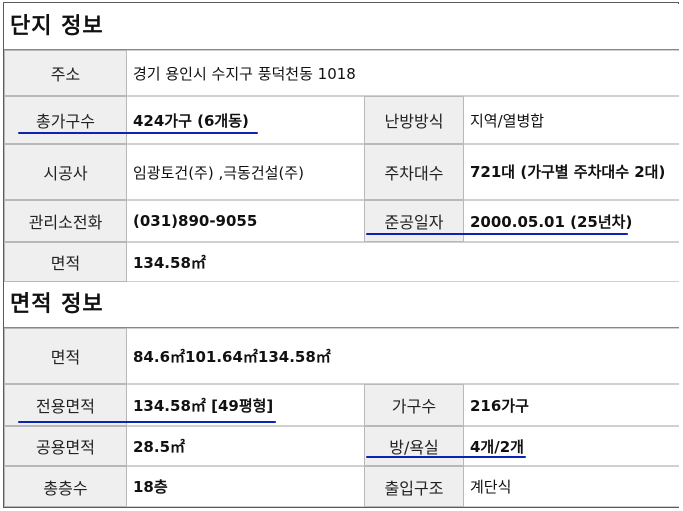 The width and height of the screenshot is (683, 511). I want to click on annotation-underline-exclusive-area, so click(147, 422).